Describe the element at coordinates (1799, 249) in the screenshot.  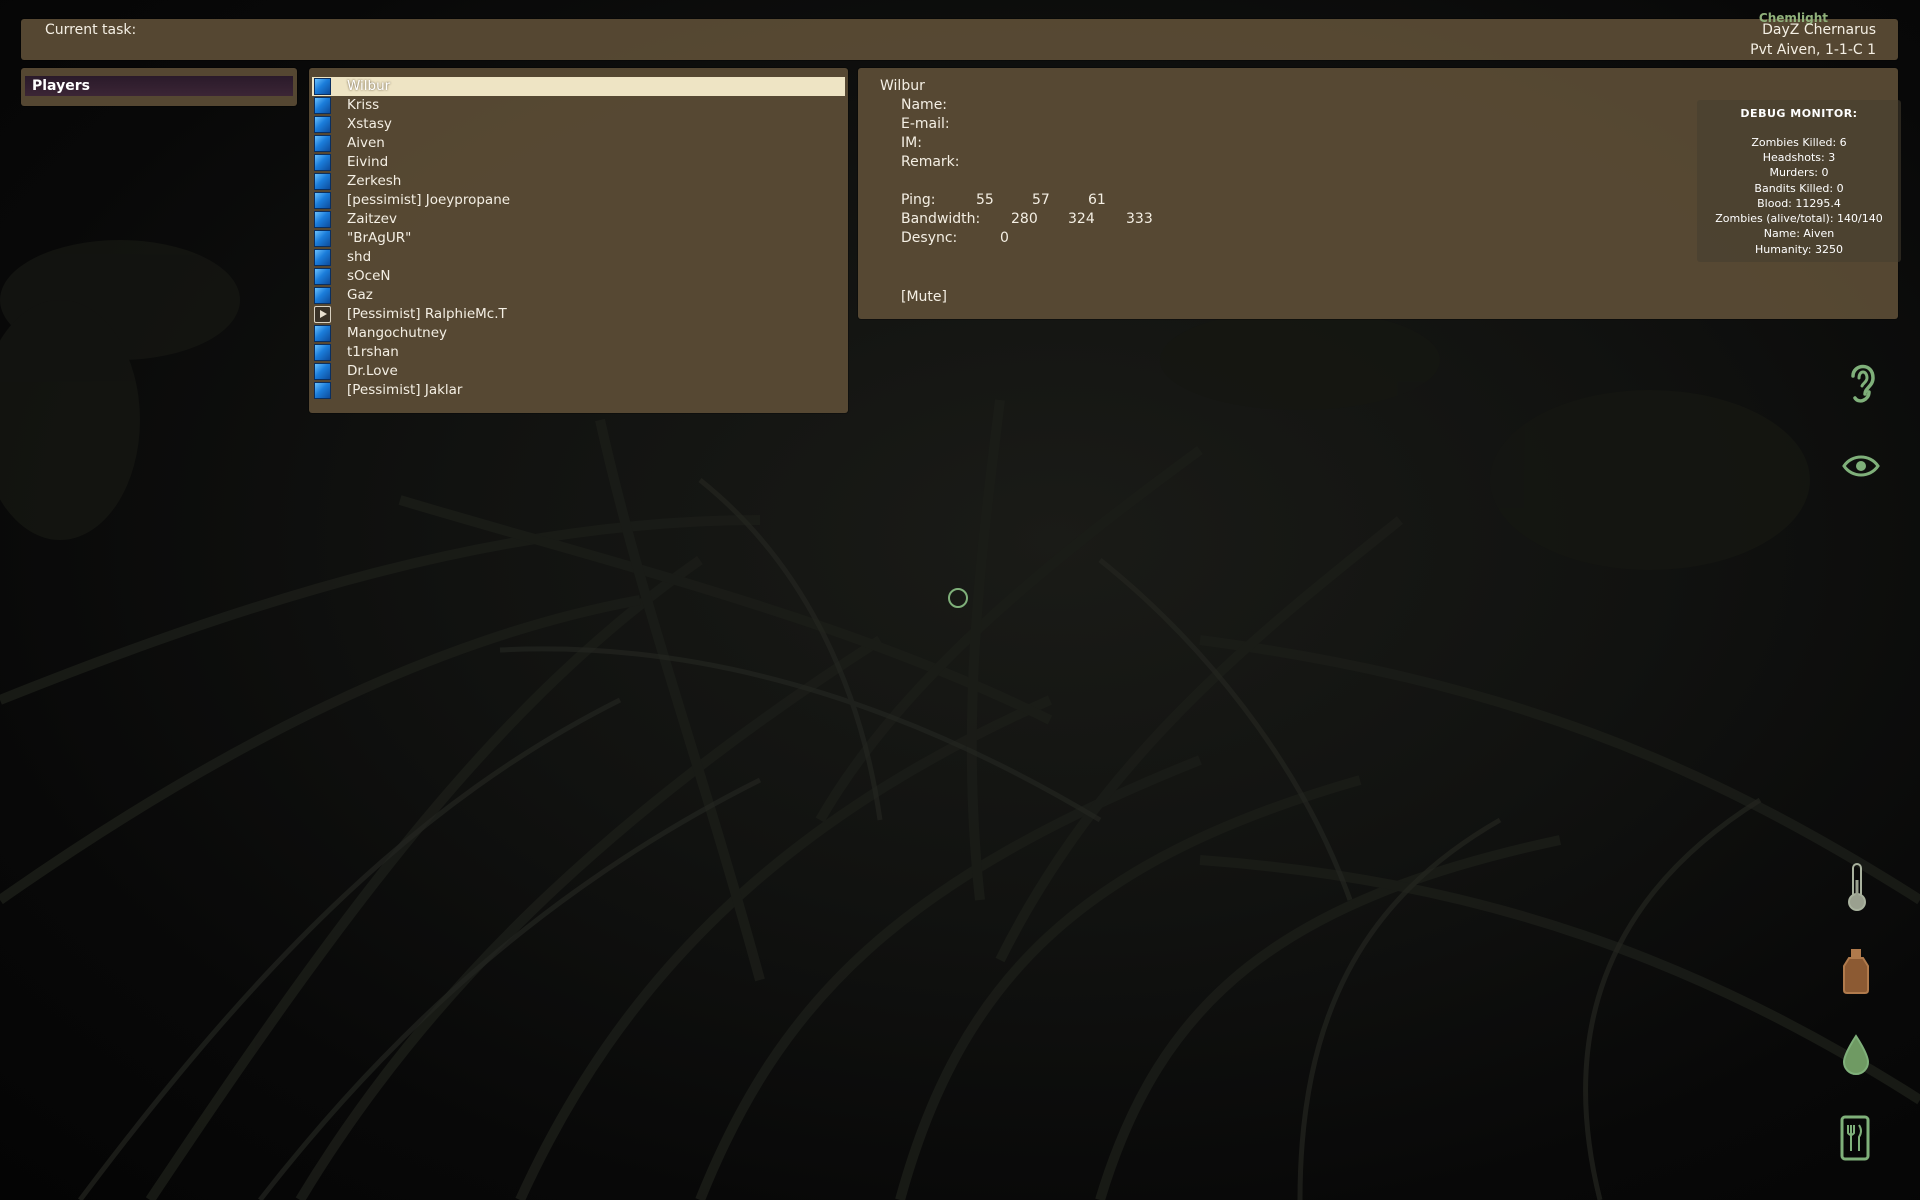
I see `debug-humanity: Humanity: 3250` at that location.